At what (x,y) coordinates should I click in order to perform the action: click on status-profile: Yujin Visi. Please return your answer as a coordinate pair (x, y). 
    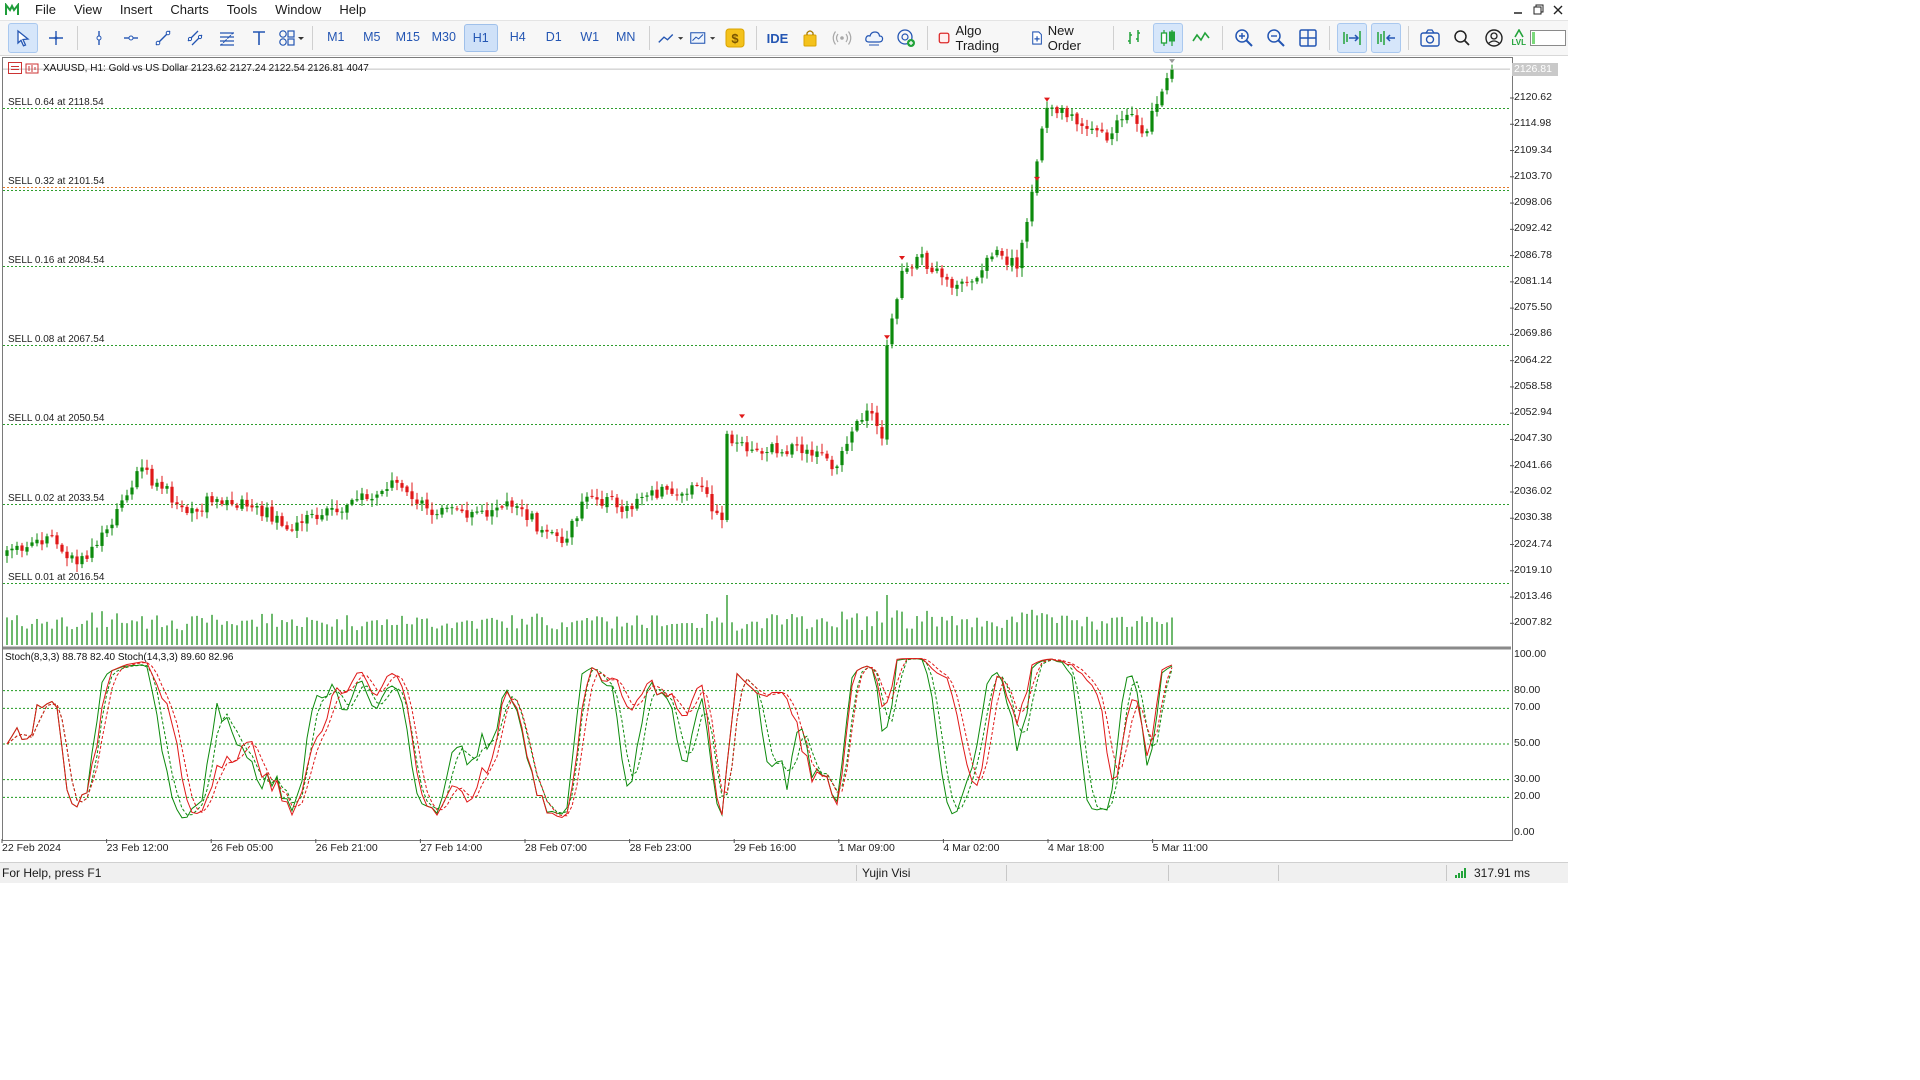
    Looking at the image, I should click on (886, 873).